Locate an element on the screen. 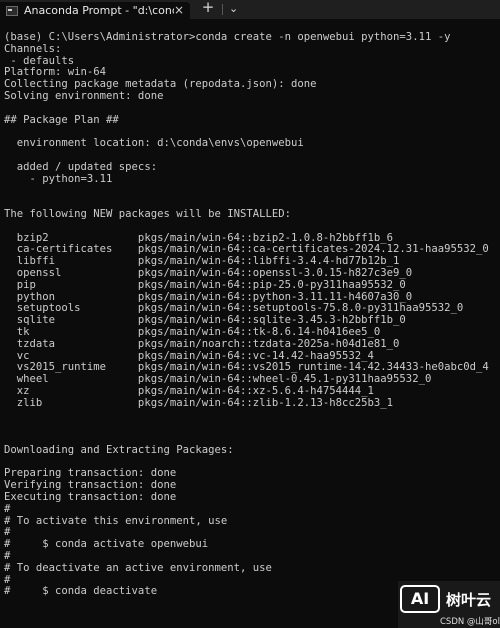 This screenshot has width=500, height=628. chevron-down-icon: ⌄ is located at coordinates (233, 9).